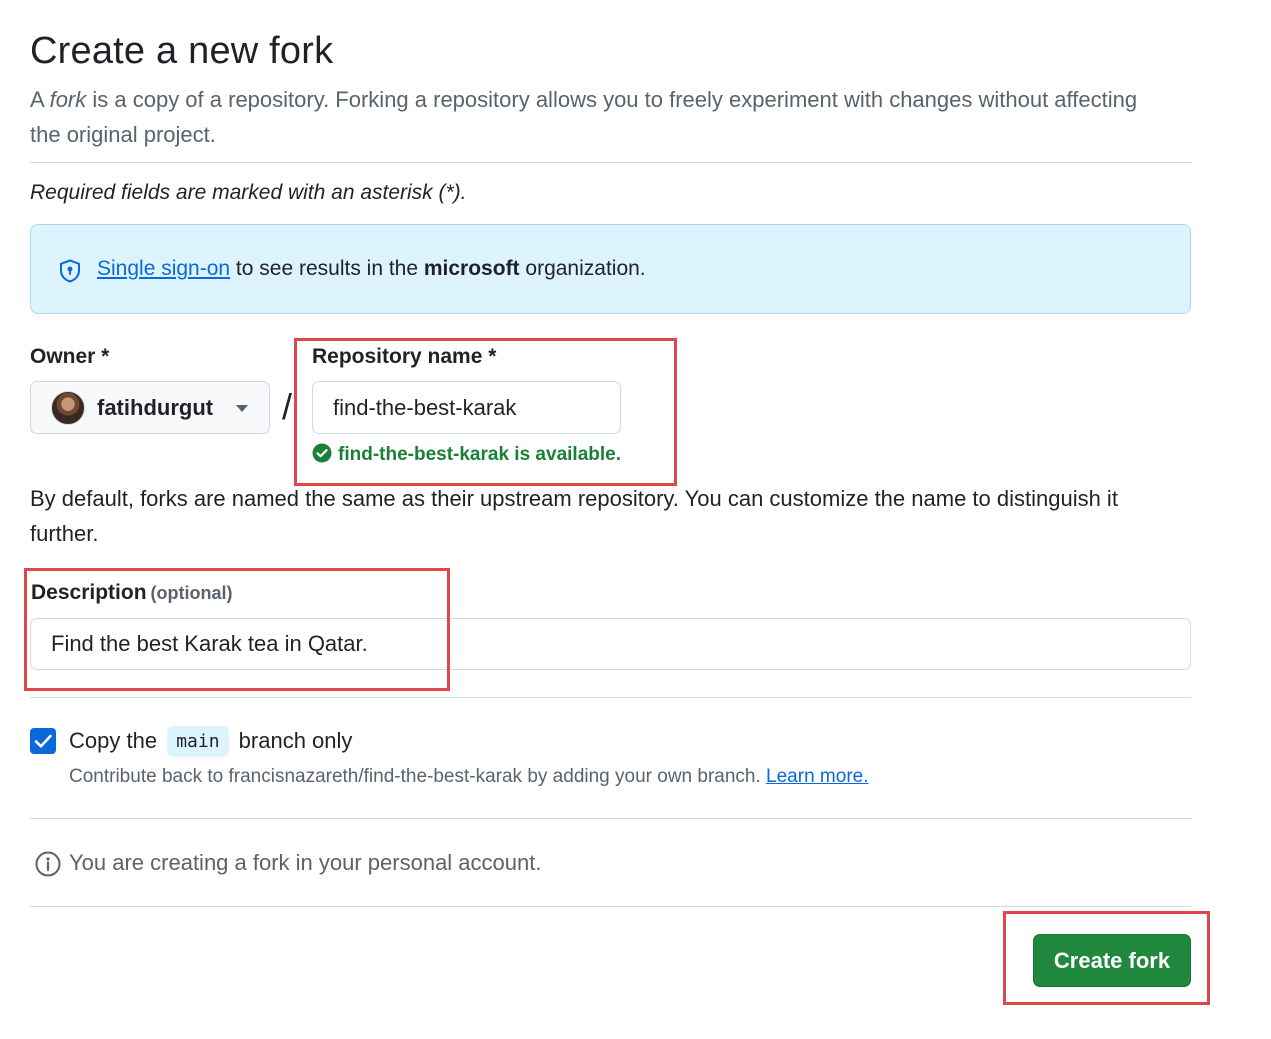 The height and width of the screenshot is (1039, 1271). I want to click on sso-text-after: organization., so click(582, 268).